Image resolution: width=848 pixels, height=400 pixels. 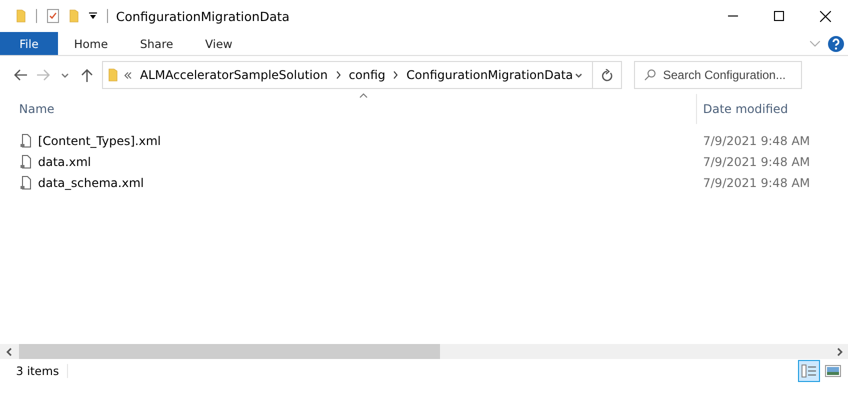 I want to click on help-icon, so click(x=836, y=44).